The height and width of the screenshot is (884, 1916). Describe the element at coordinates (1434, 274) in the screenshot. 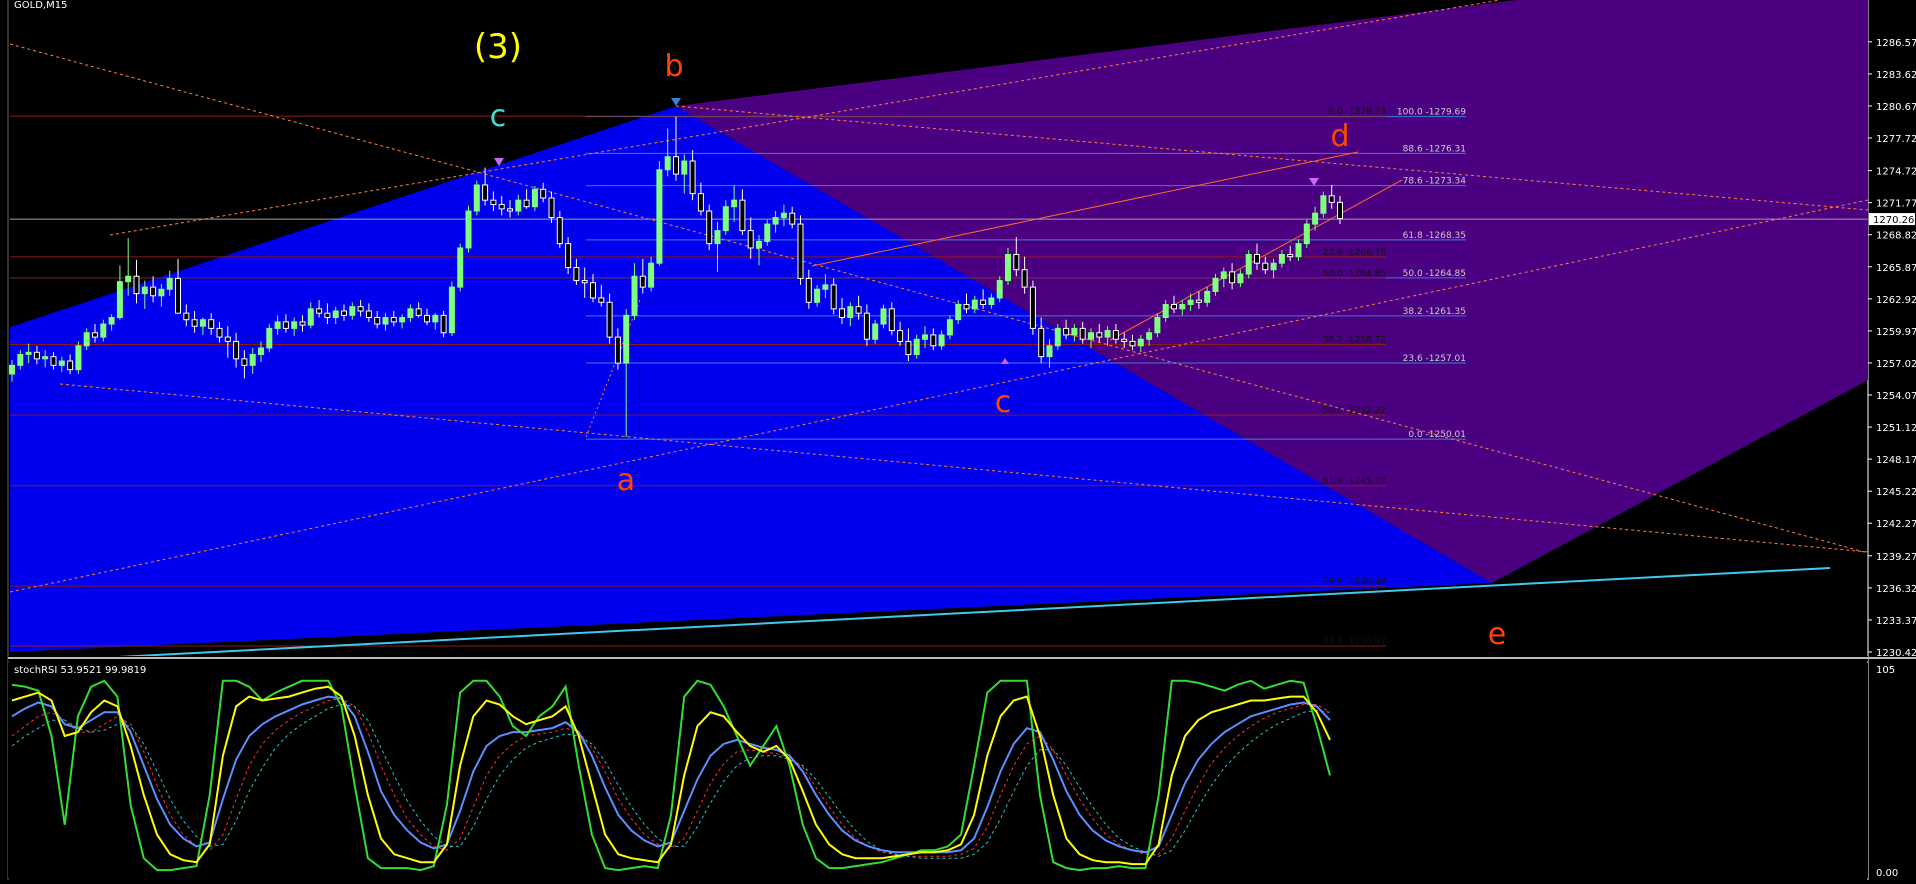

I see `fib-blue-label: 50.0 -1264.85` at that location.